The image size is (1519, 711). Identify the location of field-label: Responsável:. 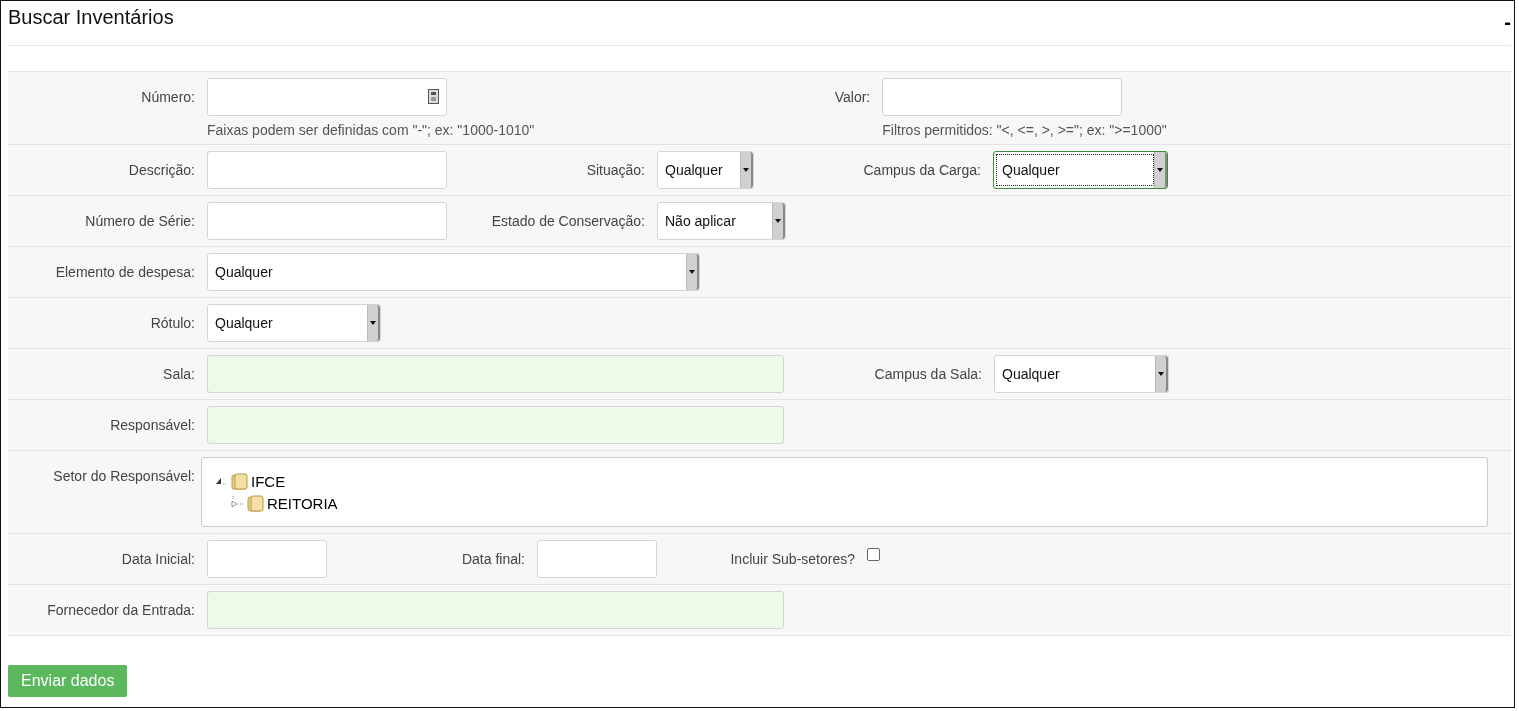
(152, 425).